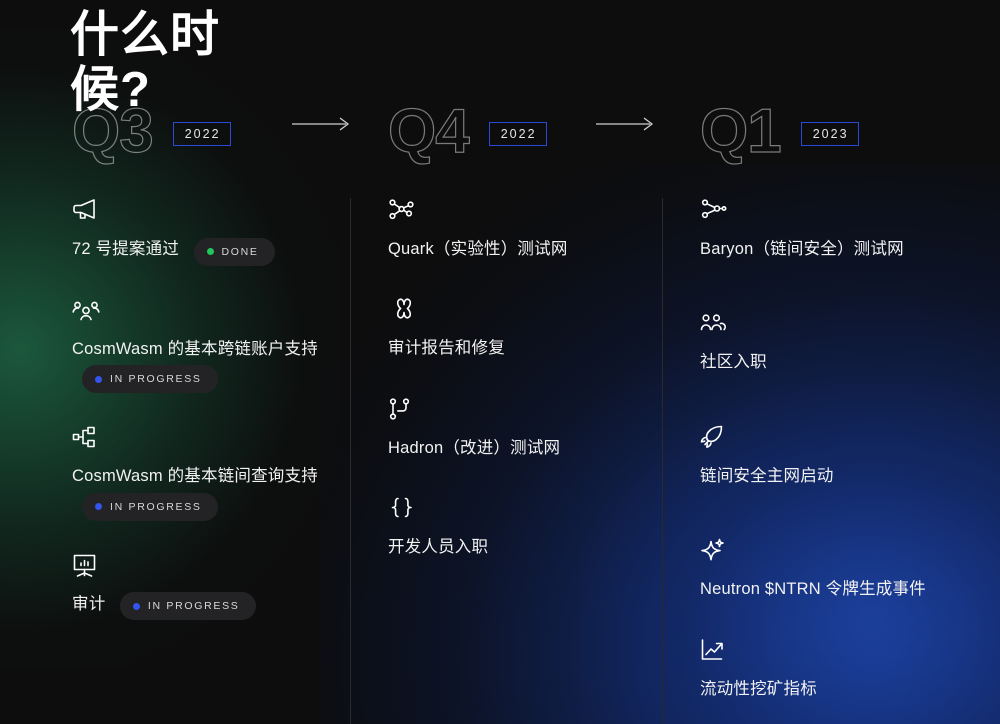 The width and height of the screenshot is (1000, 724). I want to click on presentation-chart-icon, so click(202, 562).